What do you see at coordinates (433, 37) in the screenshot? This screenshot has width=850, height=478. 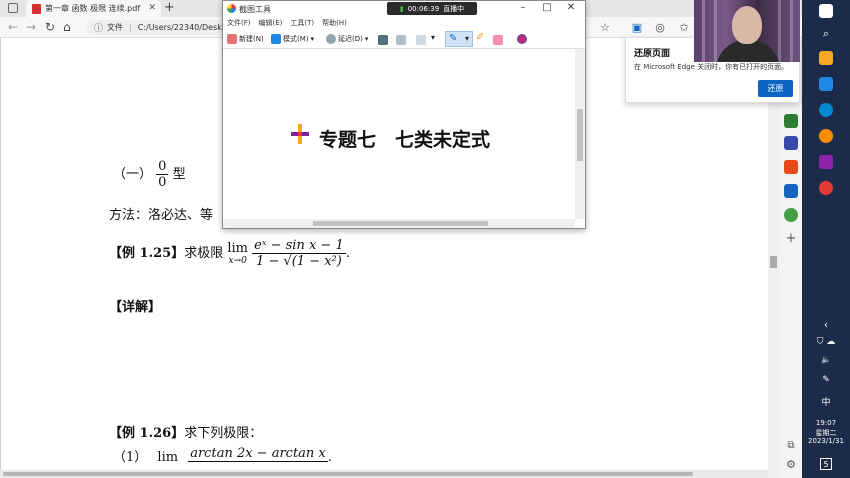 I see `send-dropdown-icon: ▾` at bounding box center [433, 37].